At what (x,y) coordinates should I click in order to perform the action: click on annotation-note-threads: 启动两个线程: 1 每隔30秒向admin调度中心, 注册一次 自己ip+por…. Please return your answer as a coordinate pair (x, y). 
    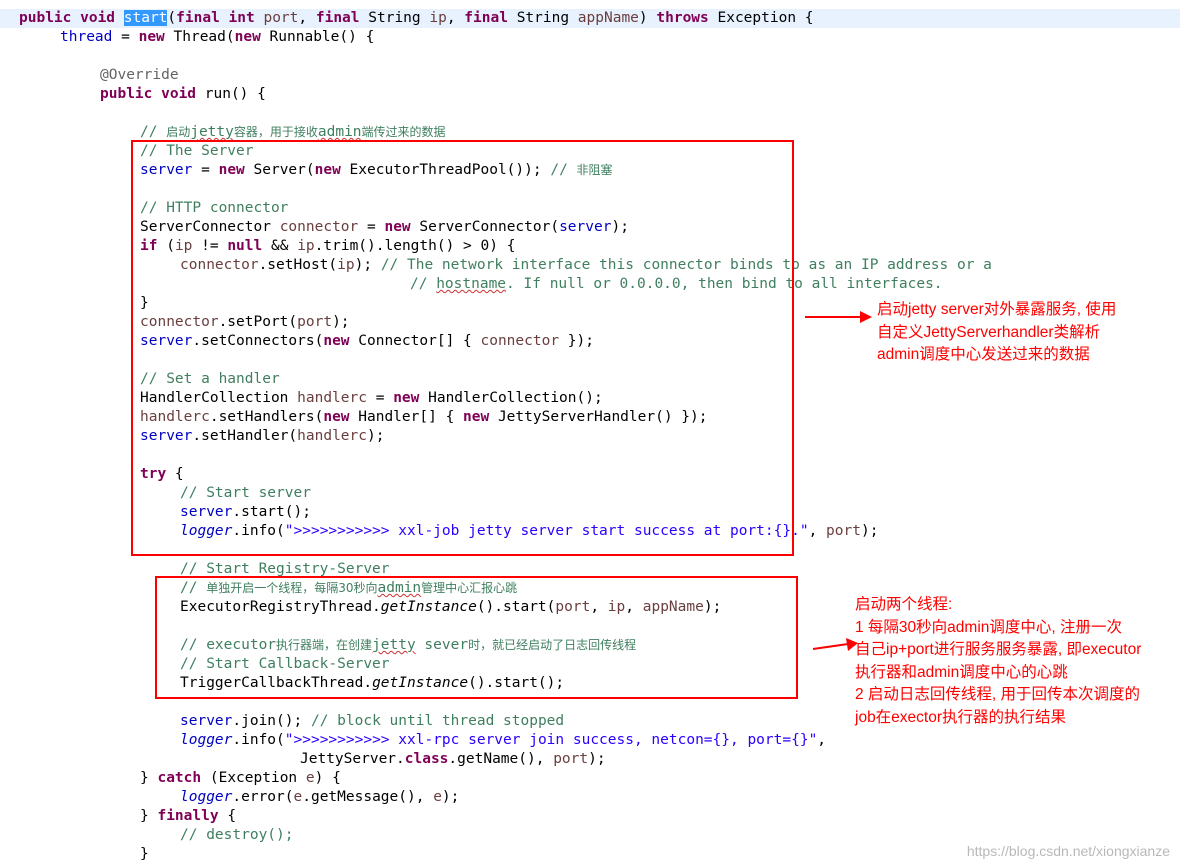
    Looking at the image, I should click on (998, 661).